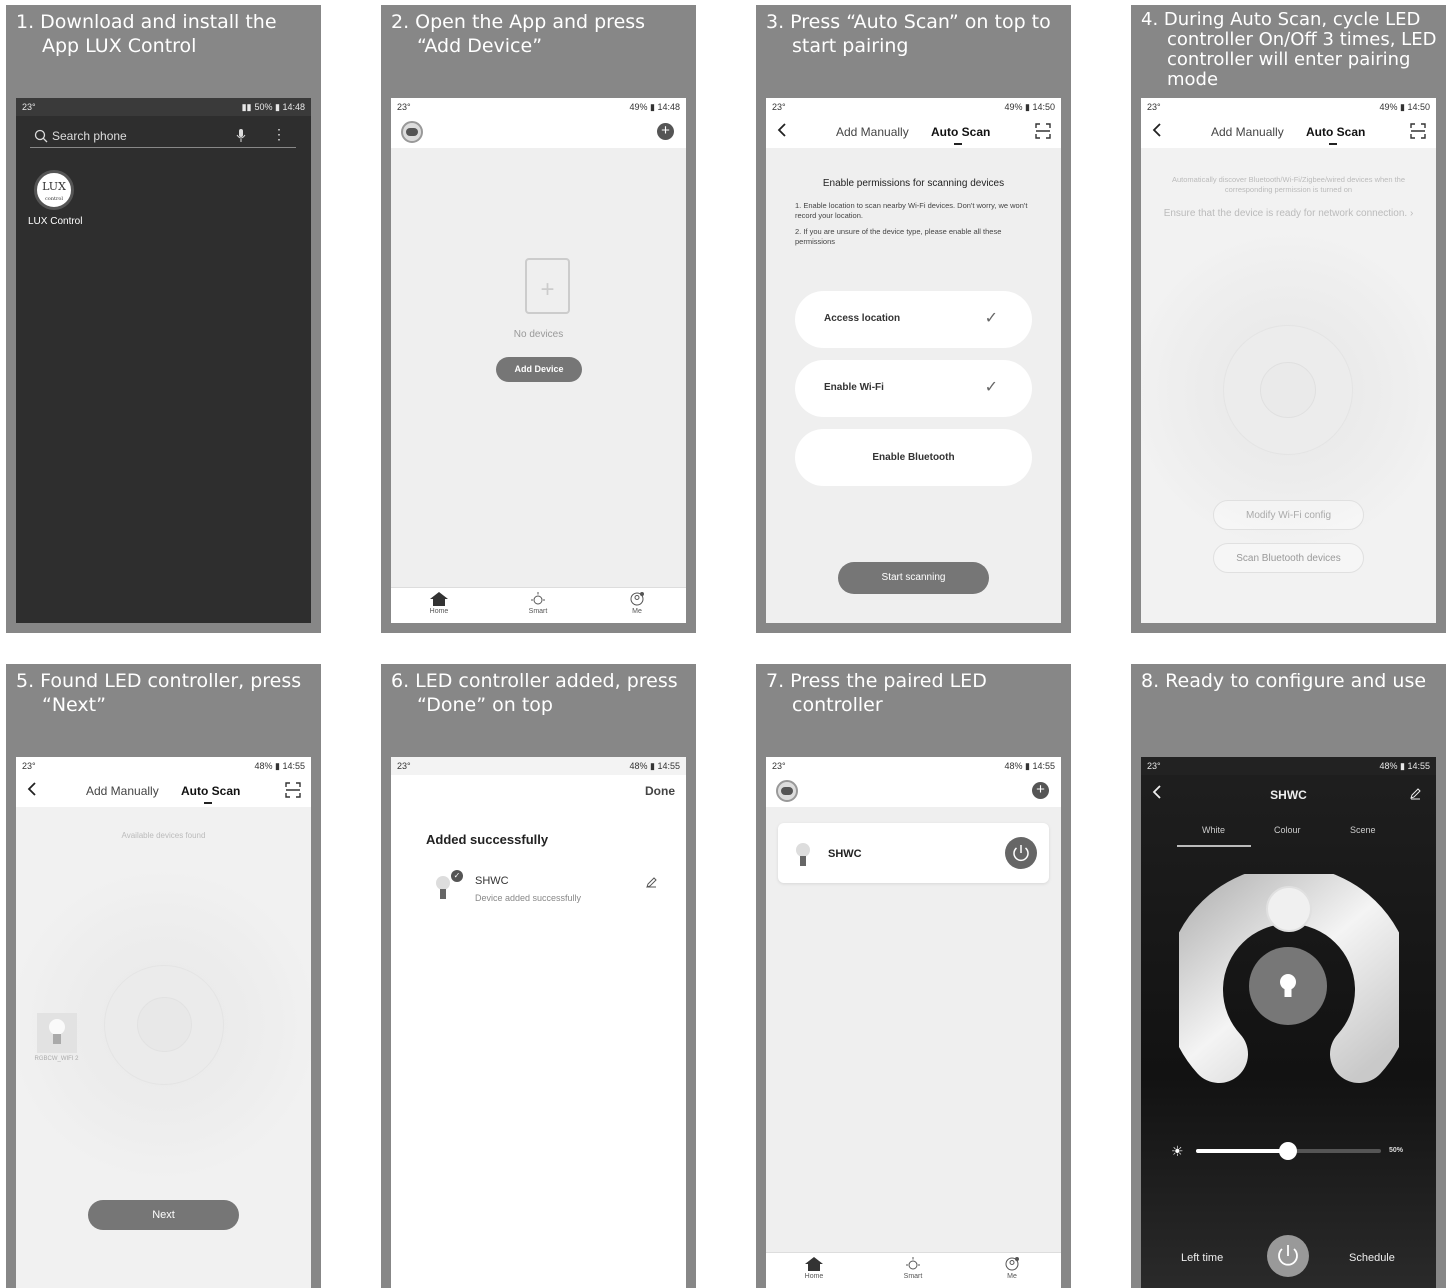 This screenshot has height=1288, width=1449. I want to click on access-location-button: Access location ✓, so click(913, 319).